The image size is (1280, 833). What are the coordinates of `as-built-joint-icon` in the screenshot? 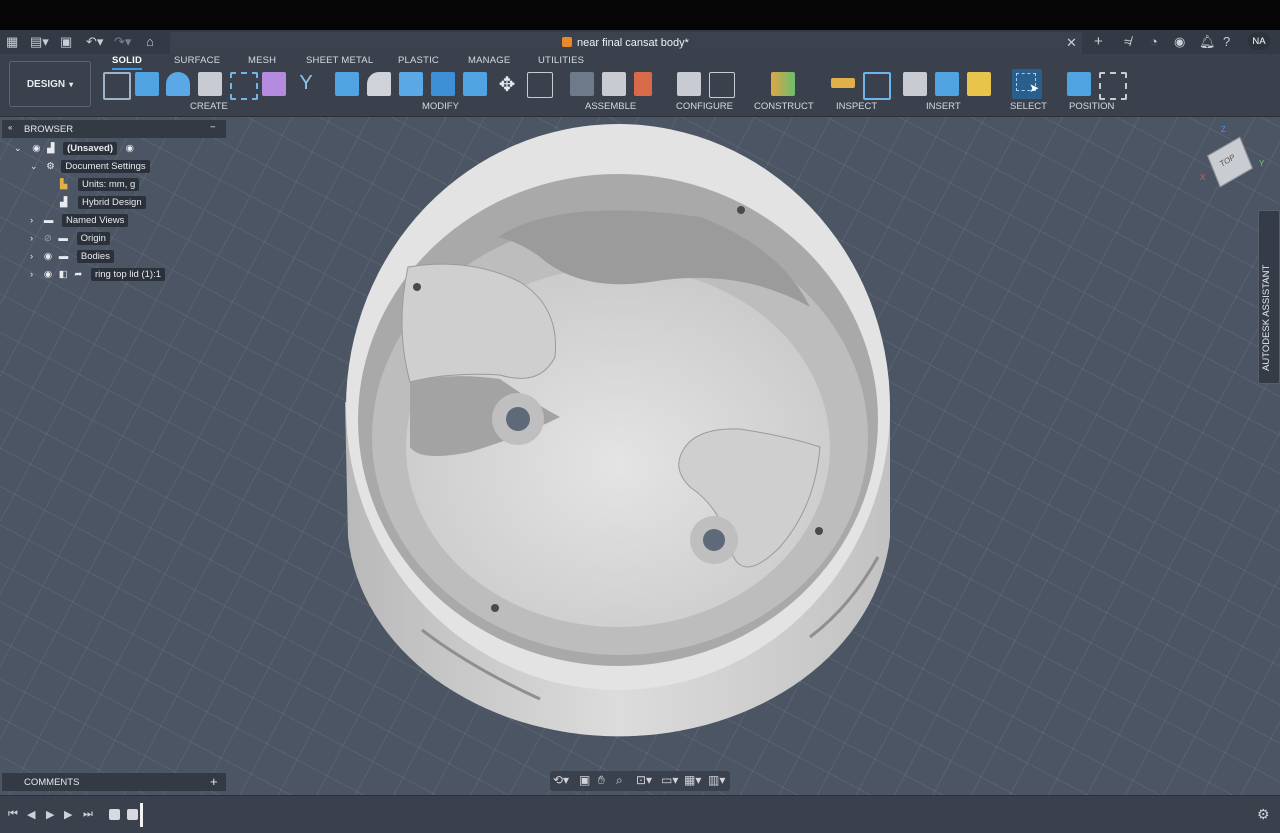 It's located at (643, 84).